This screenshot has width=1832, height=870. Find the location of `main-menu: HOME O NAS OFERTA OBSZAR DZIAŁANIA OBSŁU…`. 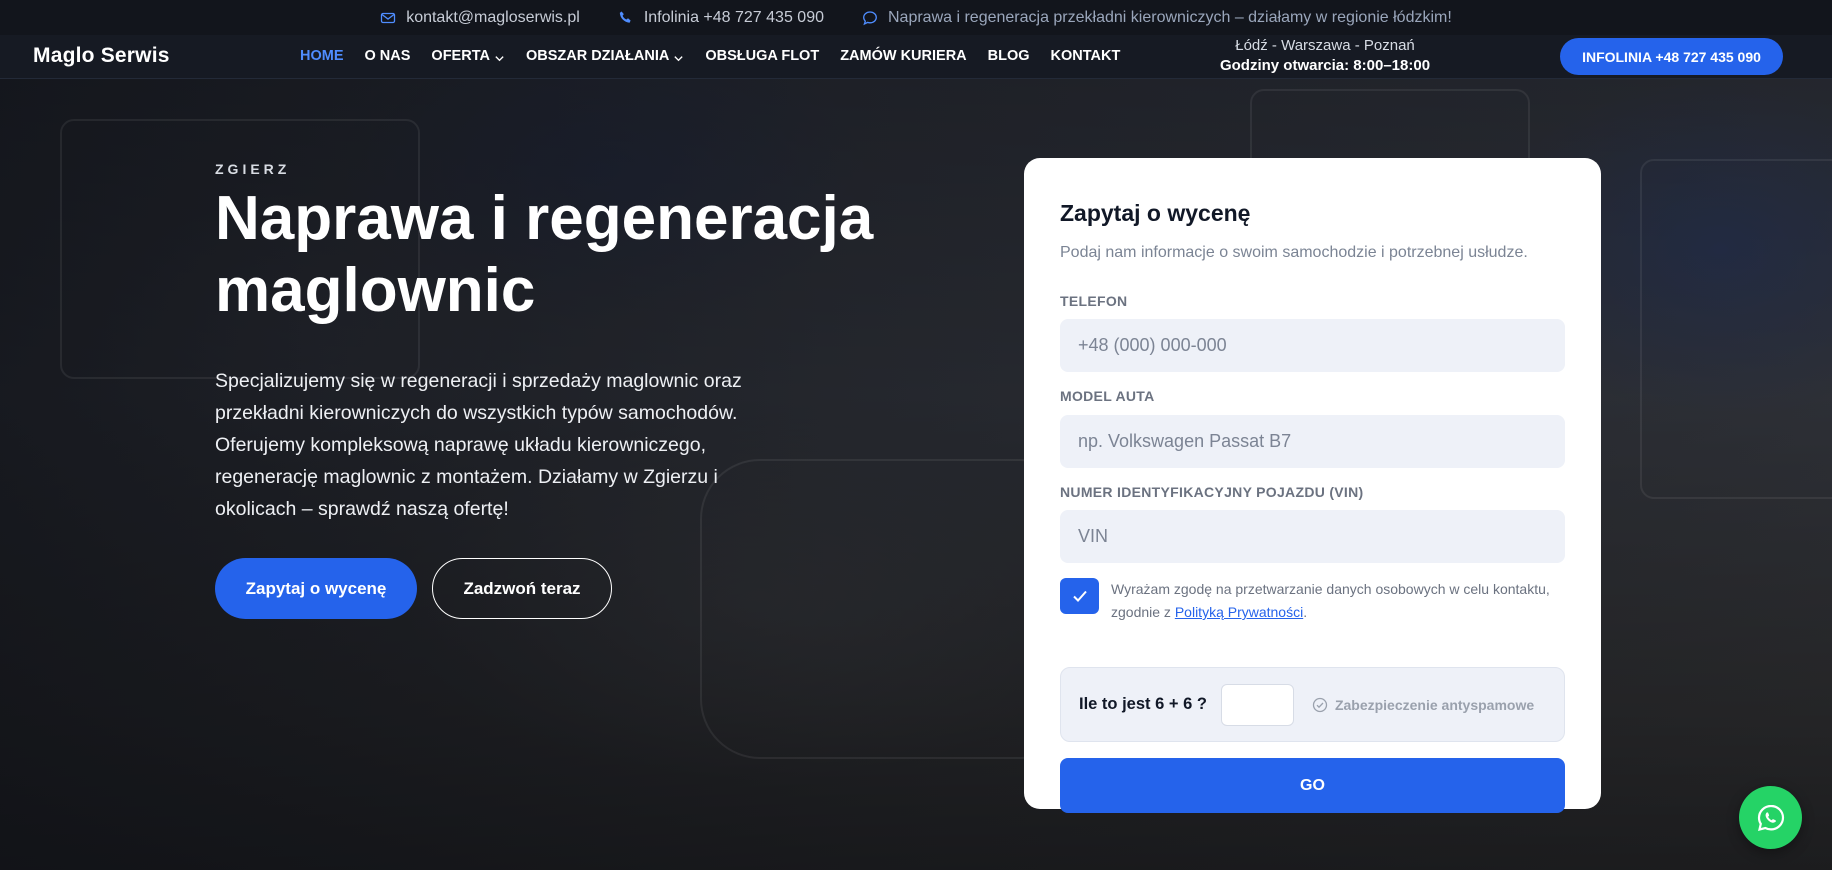

main-menu: HOME O NAS OFERTA OBSZAR DZIAŁANIA OBSŁU… is located at coordinates (710, 56).